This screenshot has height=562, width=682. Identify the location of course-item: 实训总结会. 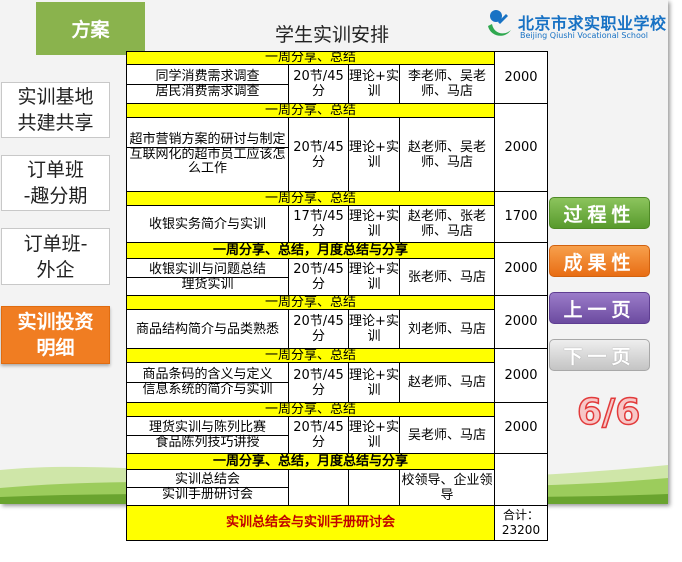
(207, 479).